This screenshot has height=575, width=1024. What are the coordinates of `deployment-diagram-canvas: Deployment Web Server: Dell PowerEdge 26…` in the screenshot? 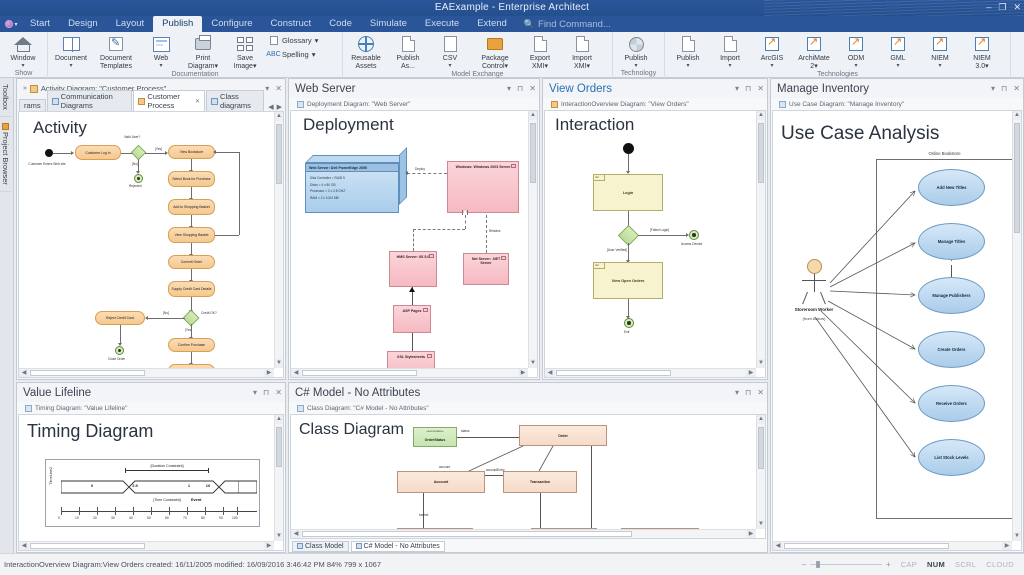 It's located at (414, 244).